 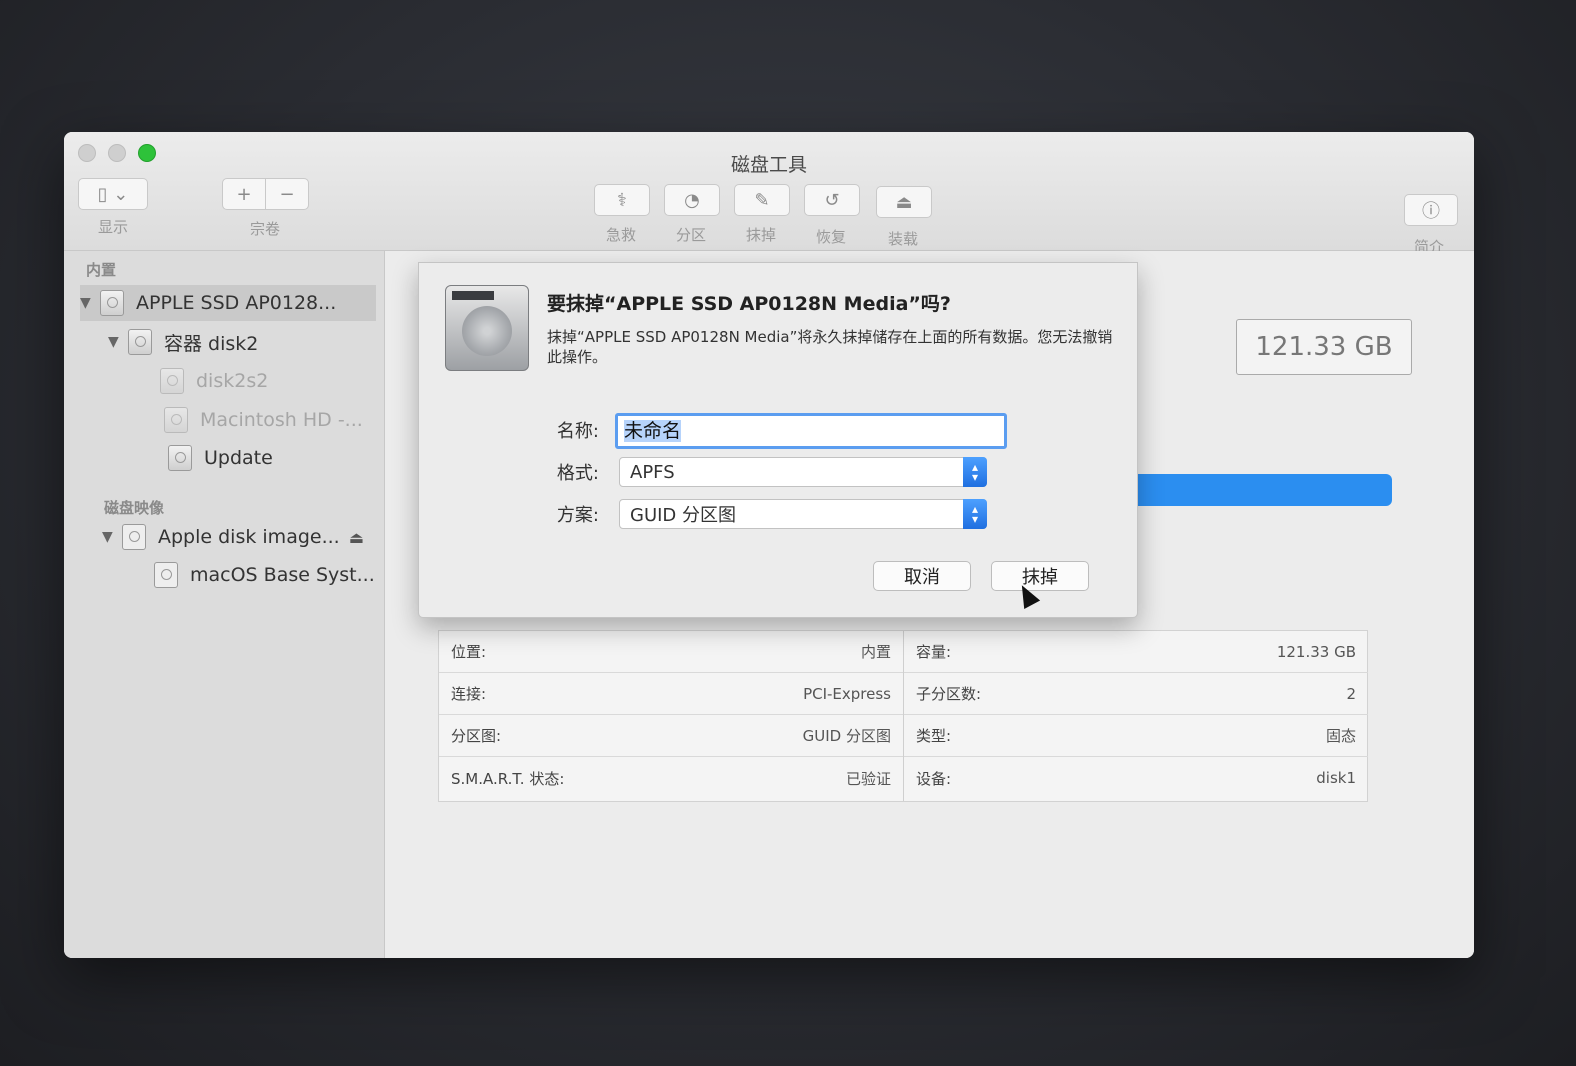 What do you see at coordinates (577, 515) in the screenshot?
I see `scheme-label: 方案:` at bounding box center [577, 515].